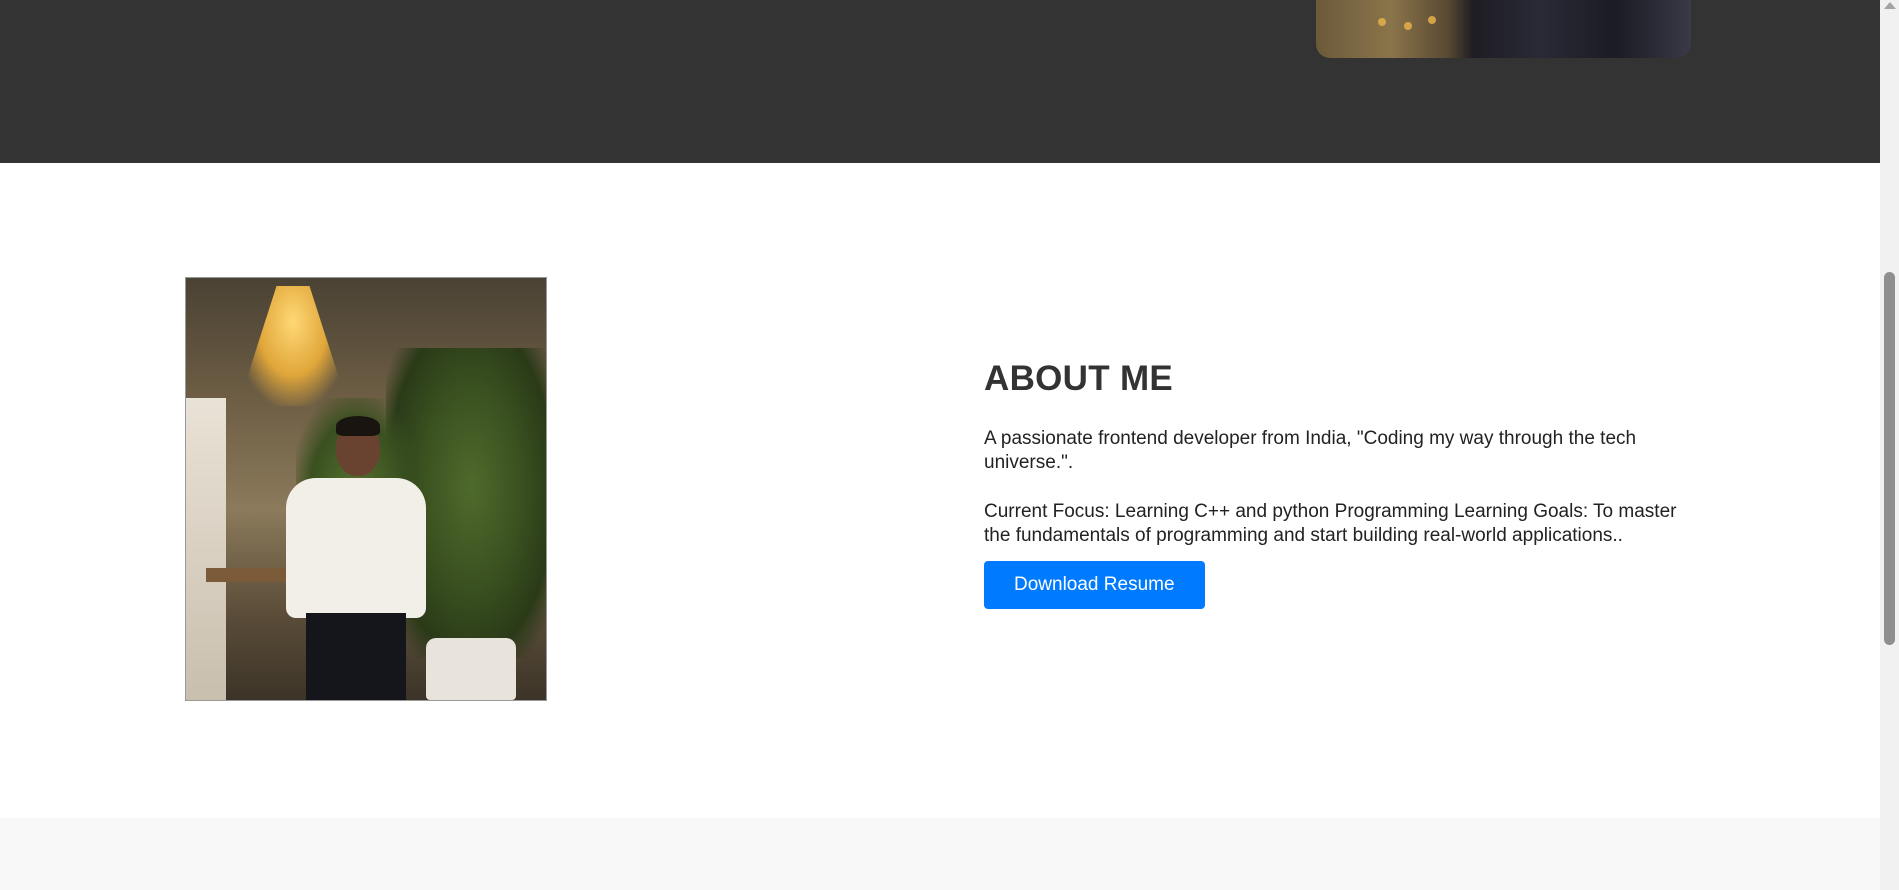 The image size is (1899, 890). What do you see at coordinates (940, 854) in the screenshot?
I see `next-section` at bounding box center [940, 854].